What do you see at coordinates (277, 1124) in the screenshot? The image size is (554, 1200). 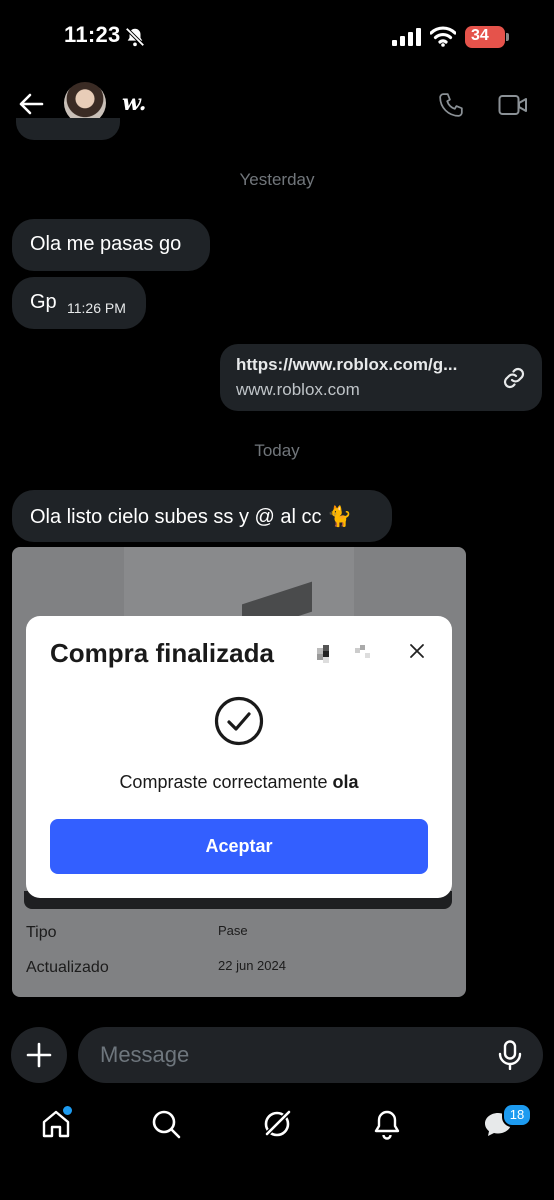 I see `grok-icon` at bounding box center [277, 1124].